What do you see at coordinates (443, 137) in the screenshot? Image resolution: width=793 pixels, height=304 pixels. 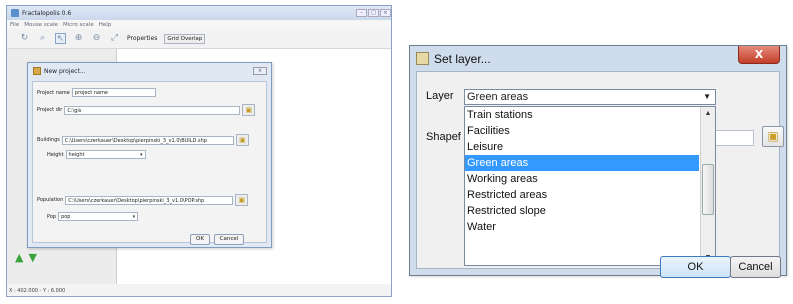 I see `shapefile-label: Shapef` at bounding box center [443, 137].